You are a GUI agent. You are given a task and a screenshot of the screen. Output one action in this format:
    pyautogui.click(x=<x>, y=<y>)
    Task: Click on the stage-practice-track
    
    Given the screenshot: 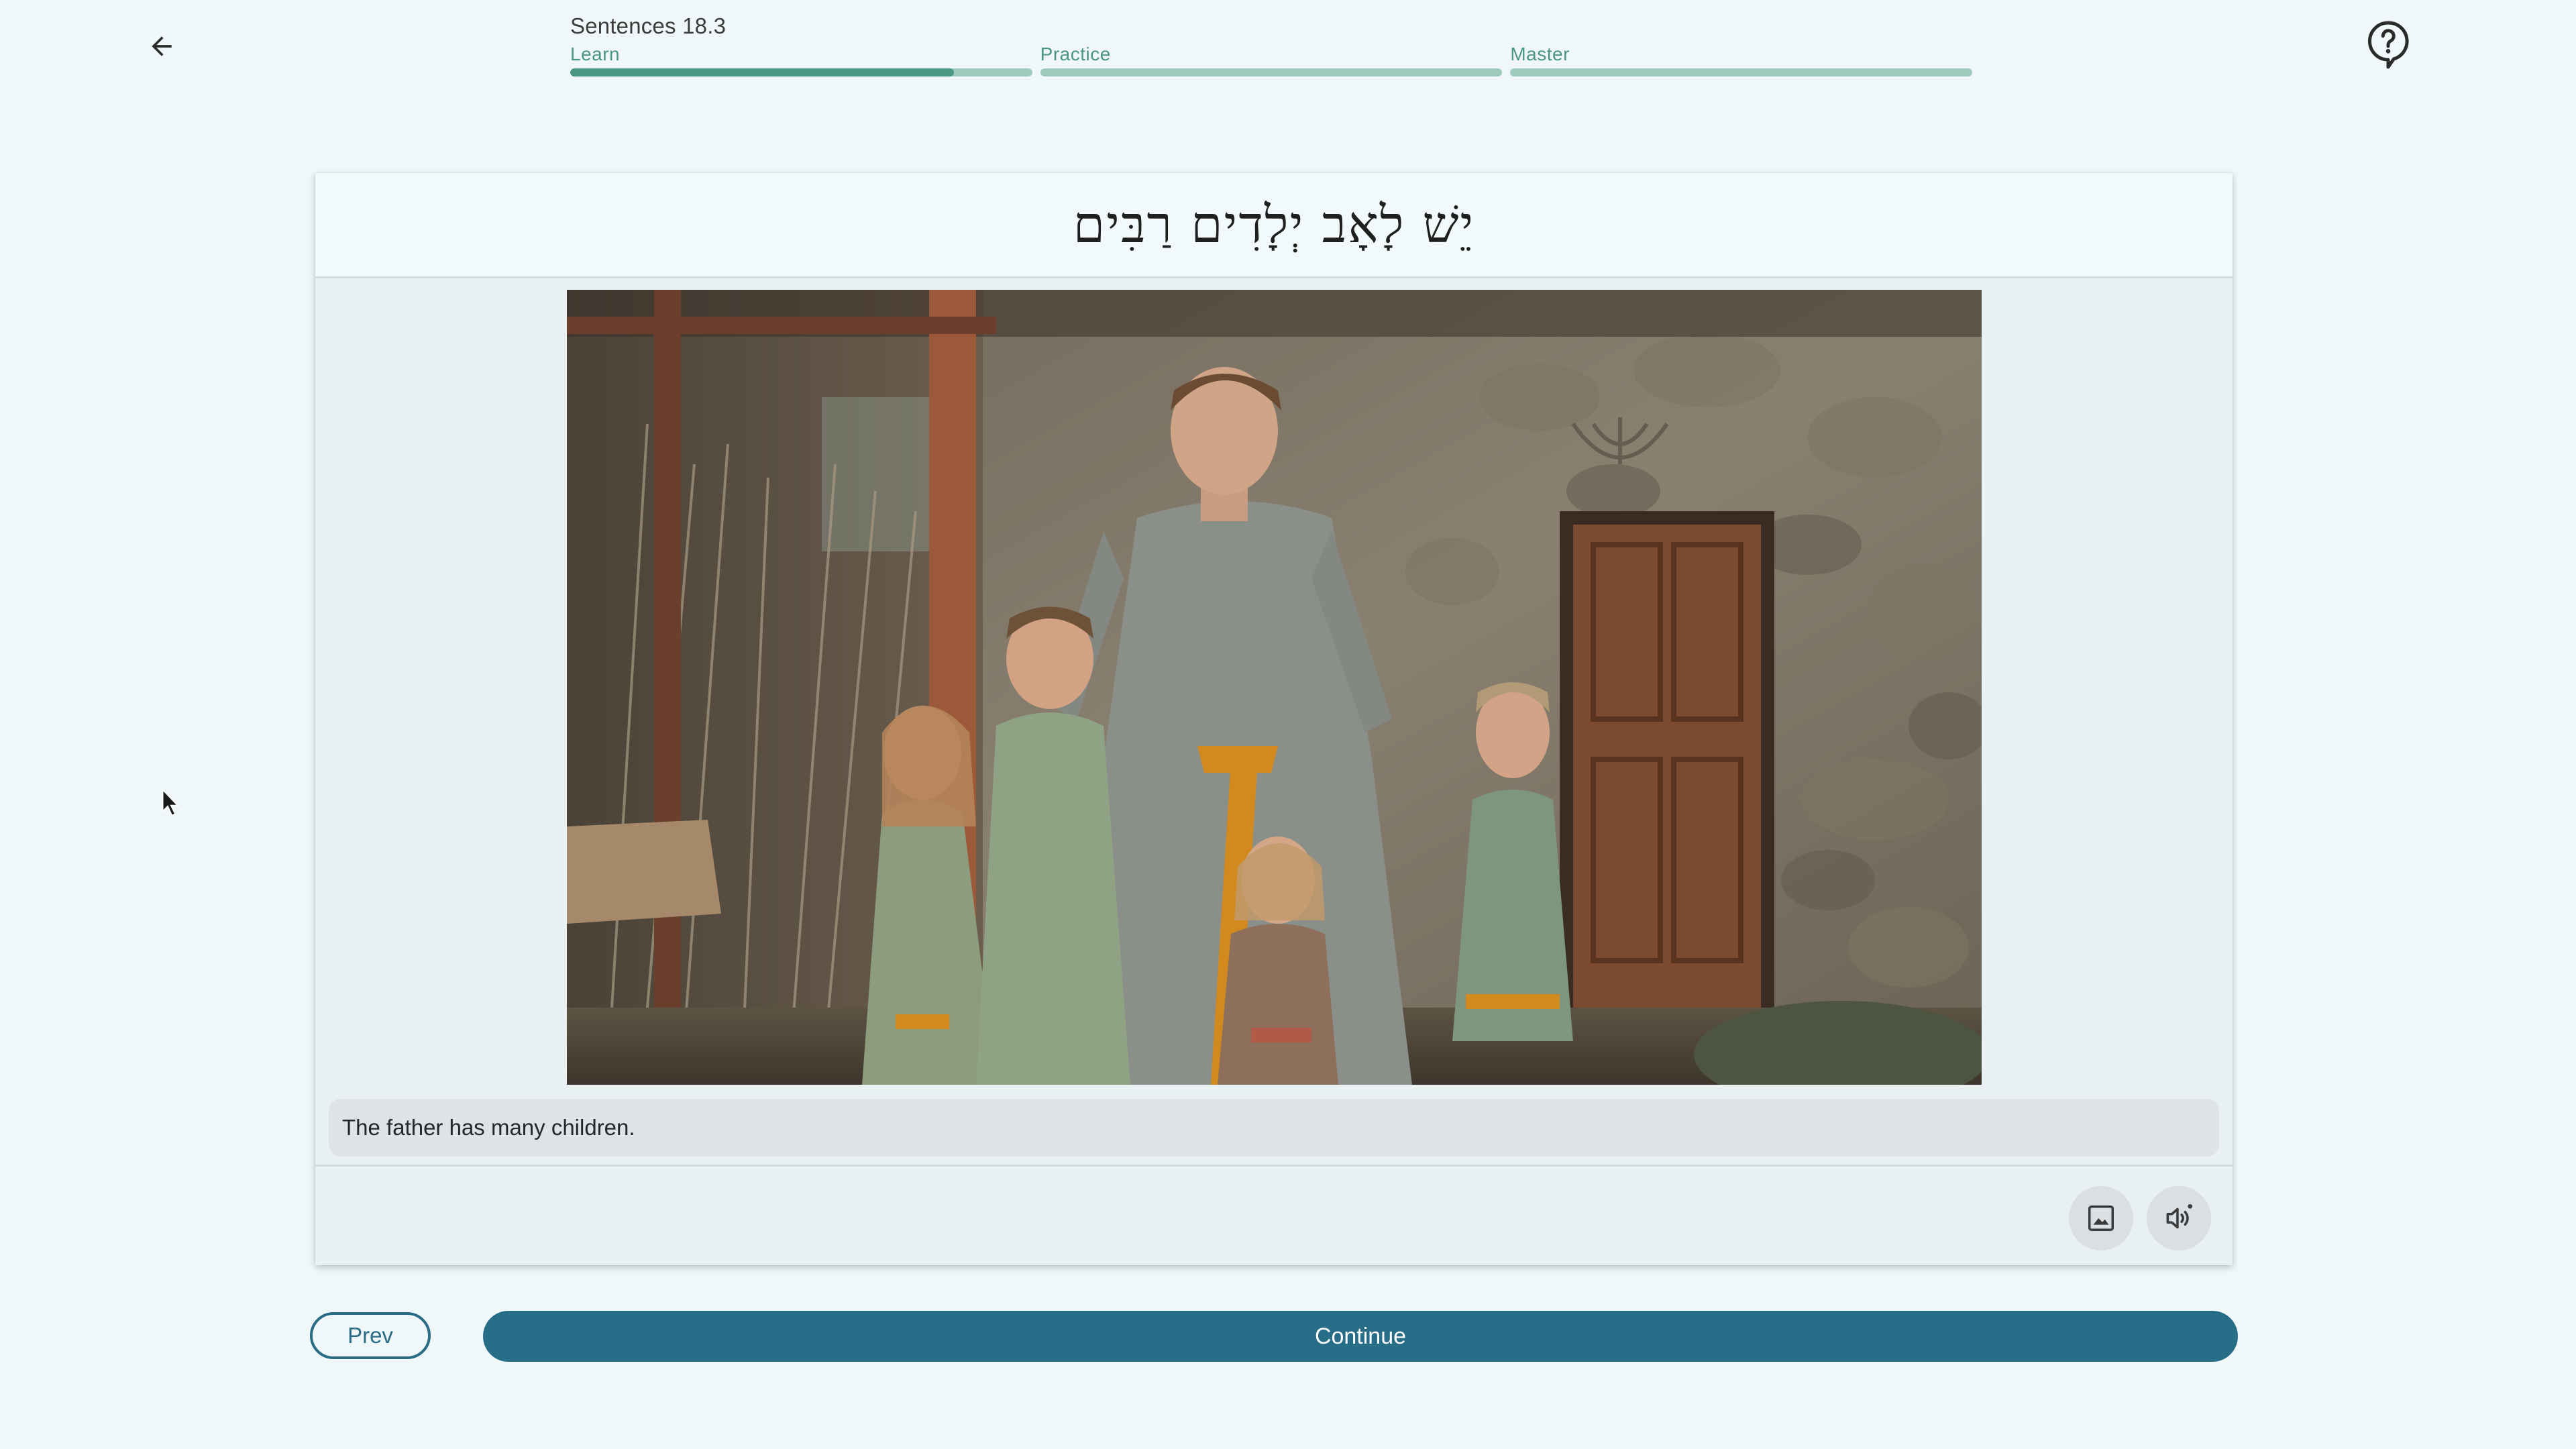 What is the action you would take?
    pyautogui.click(x=1271, y=72)
    